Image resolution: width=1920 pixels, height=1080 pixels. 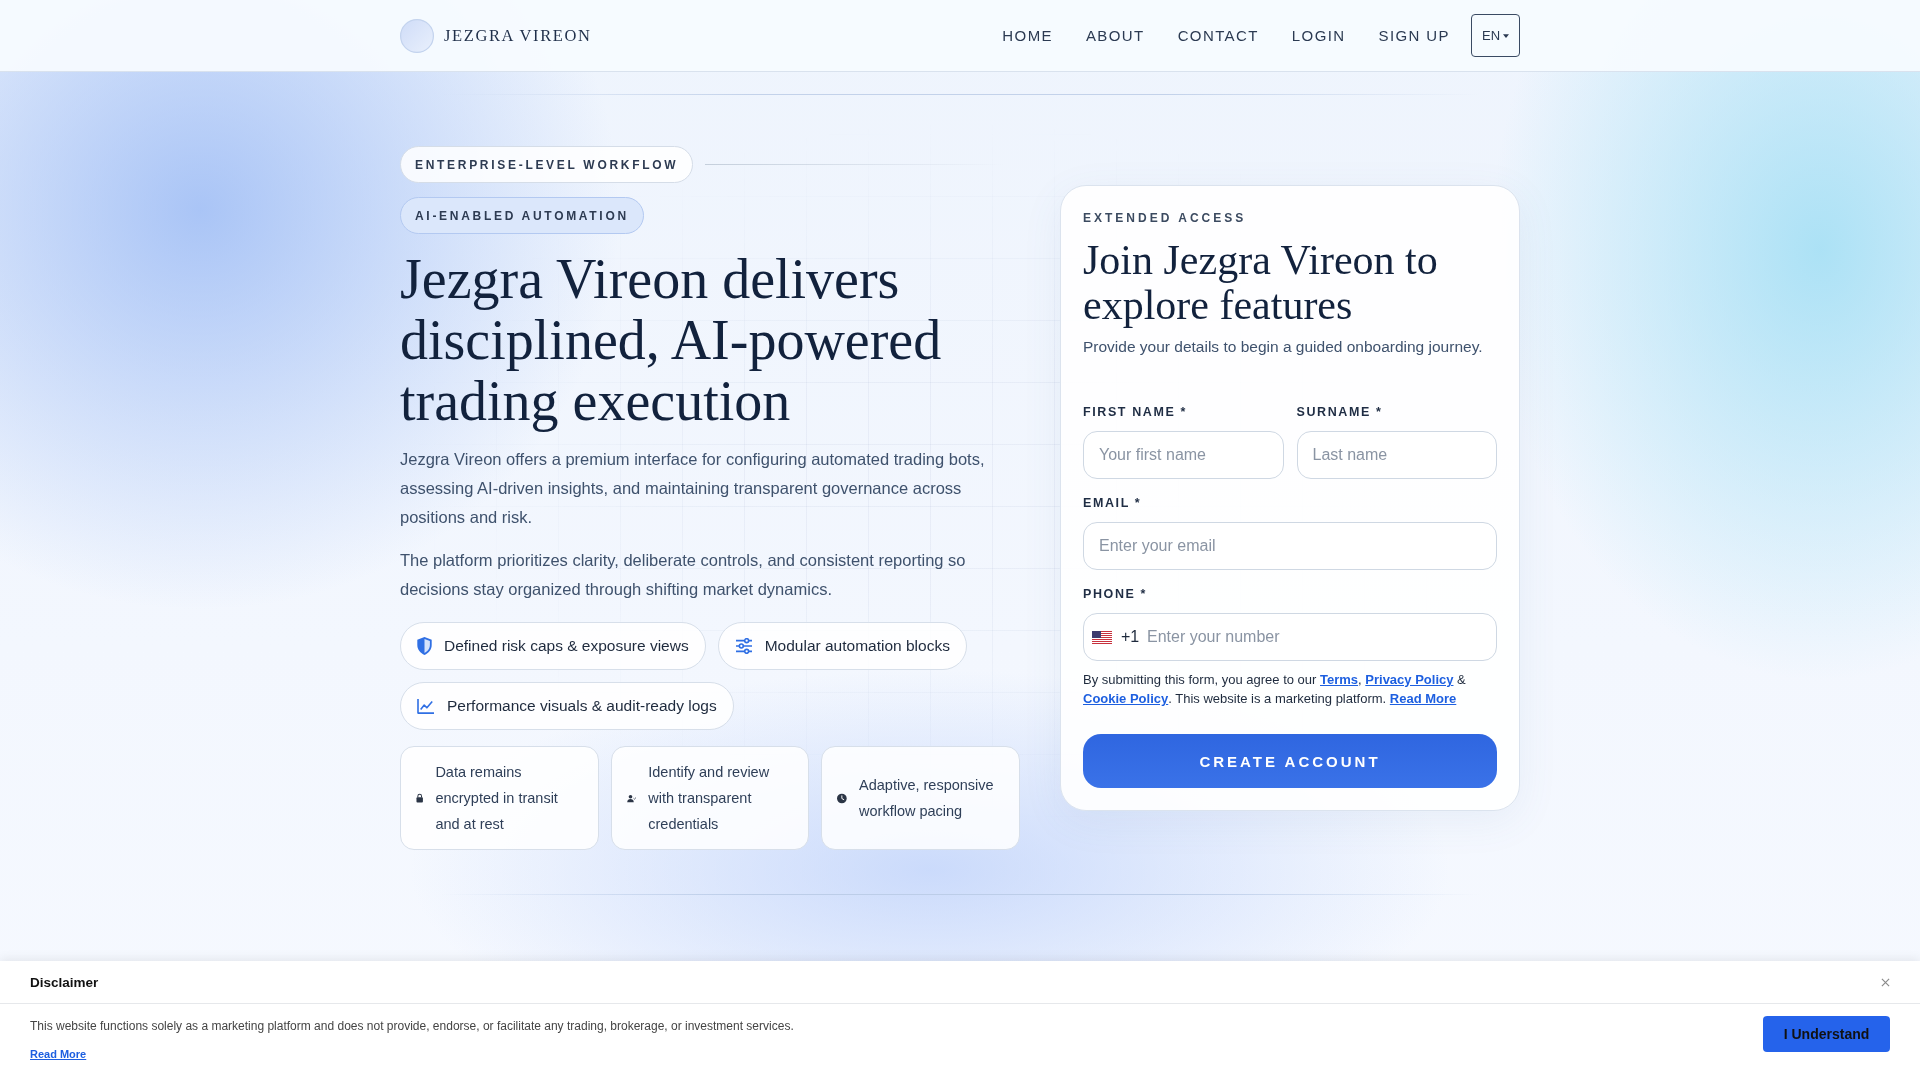 What do you see at coordinates (743, 646) in the screenshot?
I see `sliders-icon` at bounding box center [743, 646].